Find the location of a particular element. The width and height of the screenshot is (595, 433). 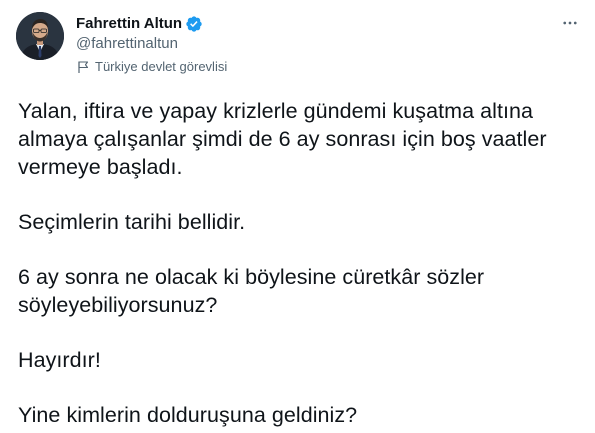

more-button is located at coordinates (570, 23).